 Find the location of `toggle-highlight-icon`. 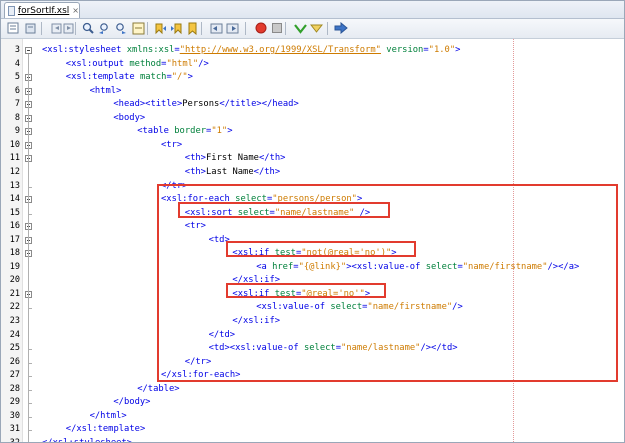

toggle-highlight-icon is located at coordinates (138, 28).